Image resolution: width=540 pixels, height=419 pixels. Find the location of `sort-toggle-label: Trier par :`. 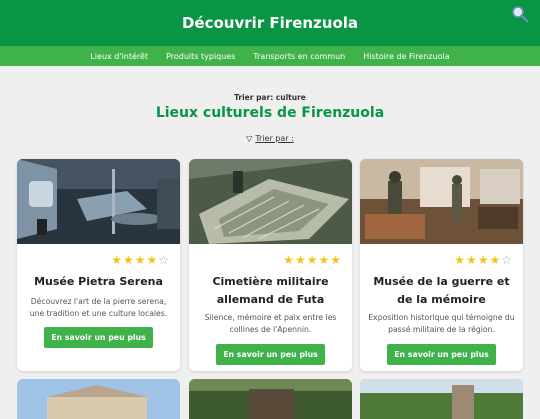

sort-toggle-label: Trier par : is located at coordinates (274, 138).